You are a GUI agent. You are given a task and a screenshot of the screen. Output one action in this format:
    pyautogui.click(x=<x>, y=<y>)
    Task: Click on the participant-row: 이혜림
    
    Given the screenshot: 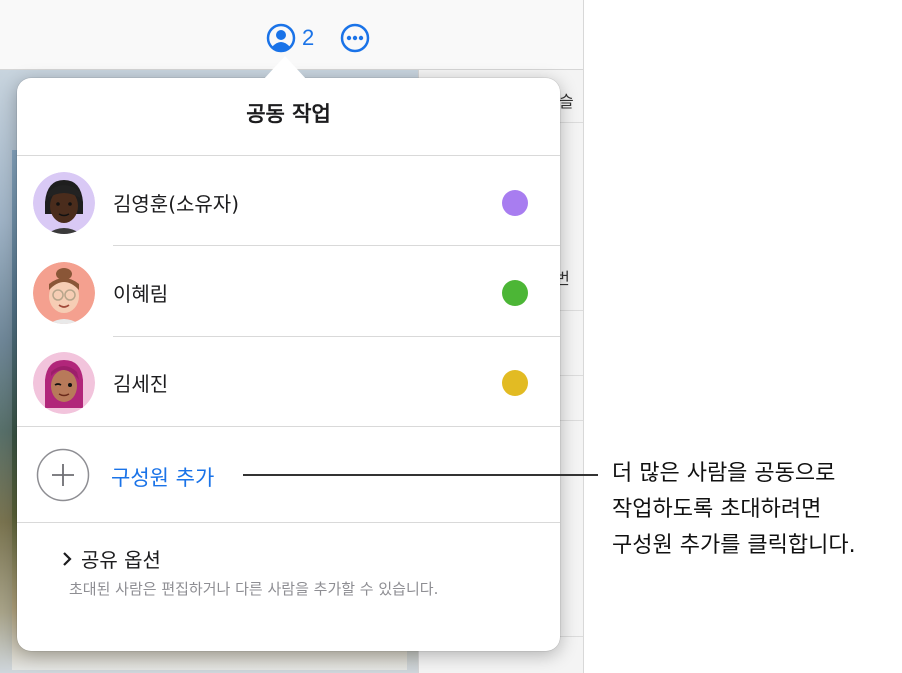 What is the action you would take?
    pyautogui.click(x=288, y=293)
    